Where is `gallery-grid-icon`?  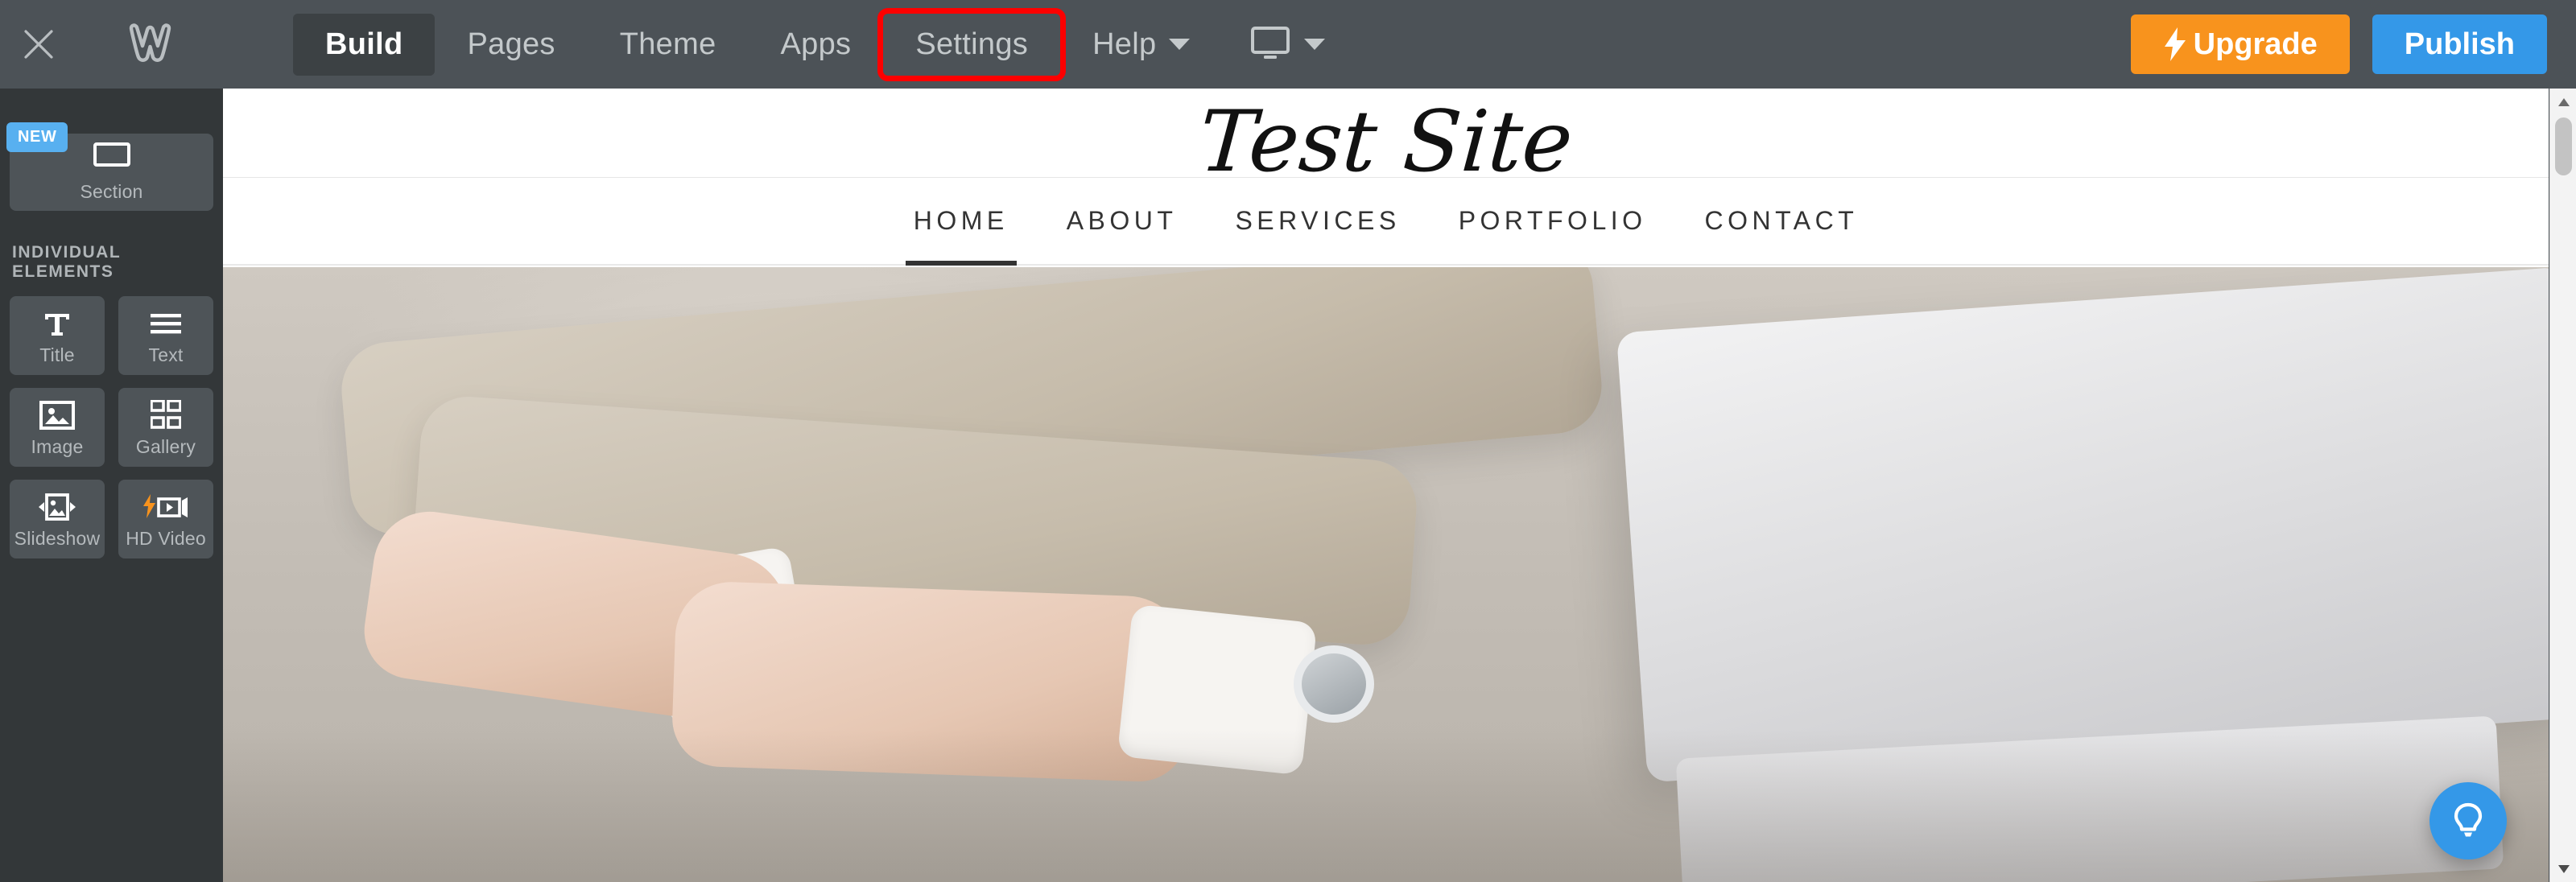
gallery-grid-icon is located at coordinates (166, 415).